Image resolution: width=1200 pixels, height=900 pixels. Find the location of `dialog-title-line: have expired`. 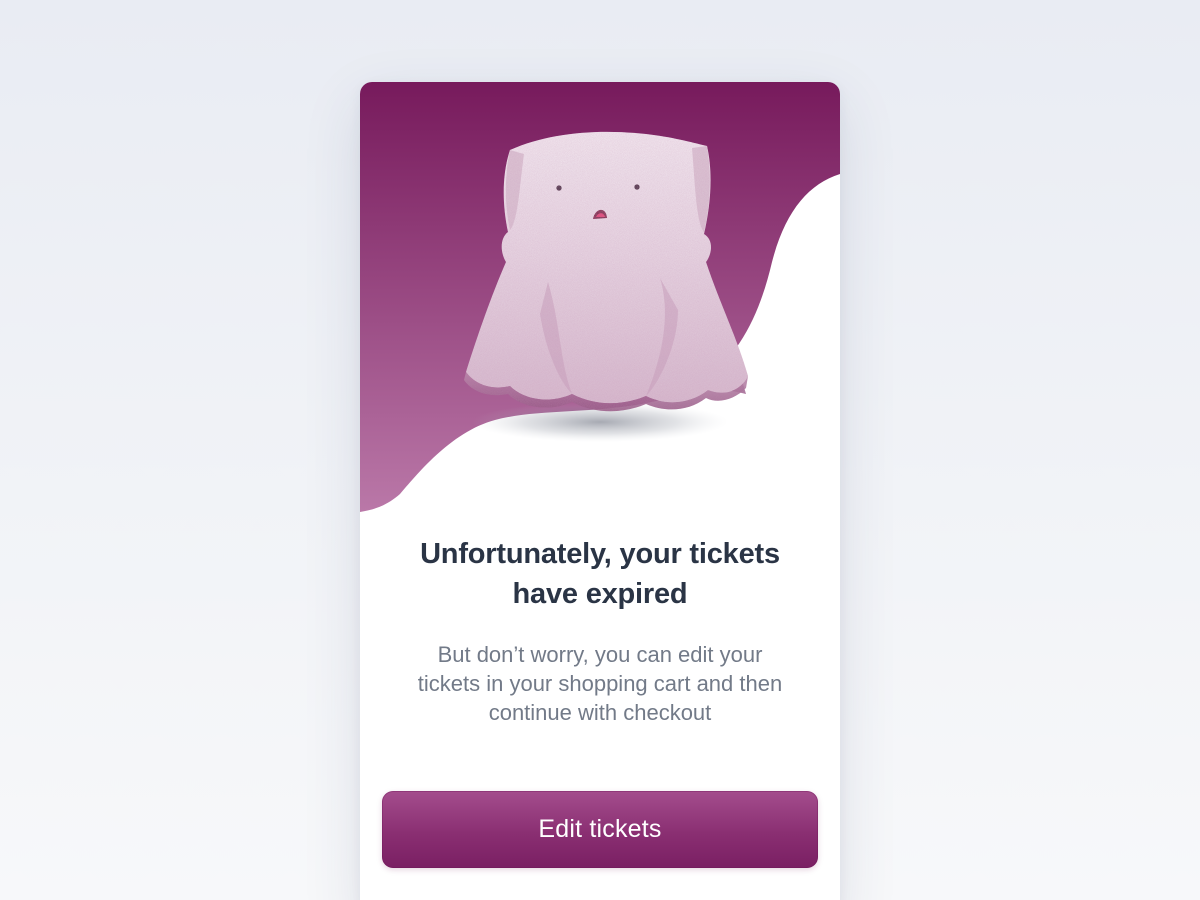

dialog-title-line: have expired is located at coordinates (600, 594).